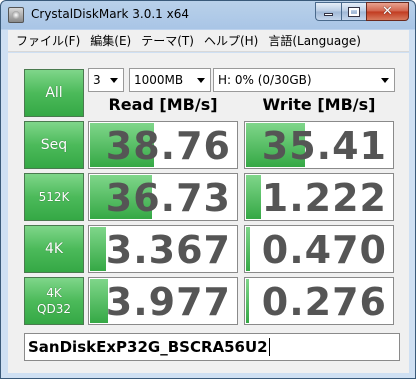  I want to click on maximize-button, so click(353, 11).